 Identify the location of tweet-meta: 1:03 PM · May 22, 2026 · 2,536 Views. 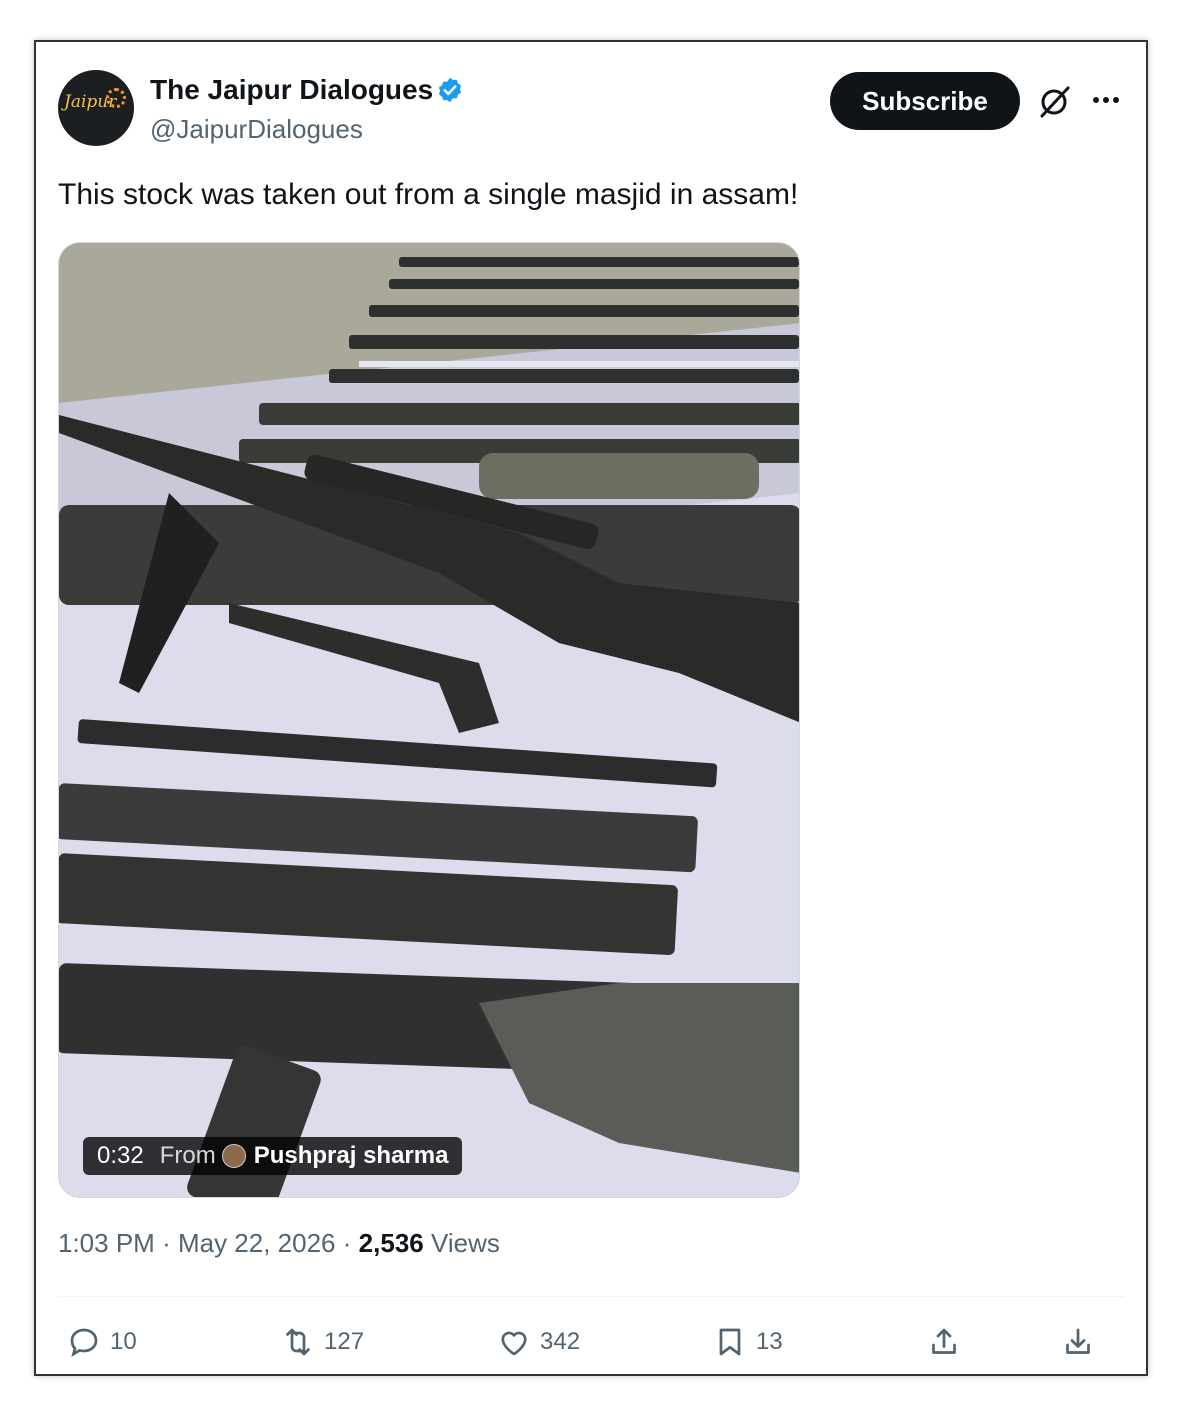
(279, 1243).